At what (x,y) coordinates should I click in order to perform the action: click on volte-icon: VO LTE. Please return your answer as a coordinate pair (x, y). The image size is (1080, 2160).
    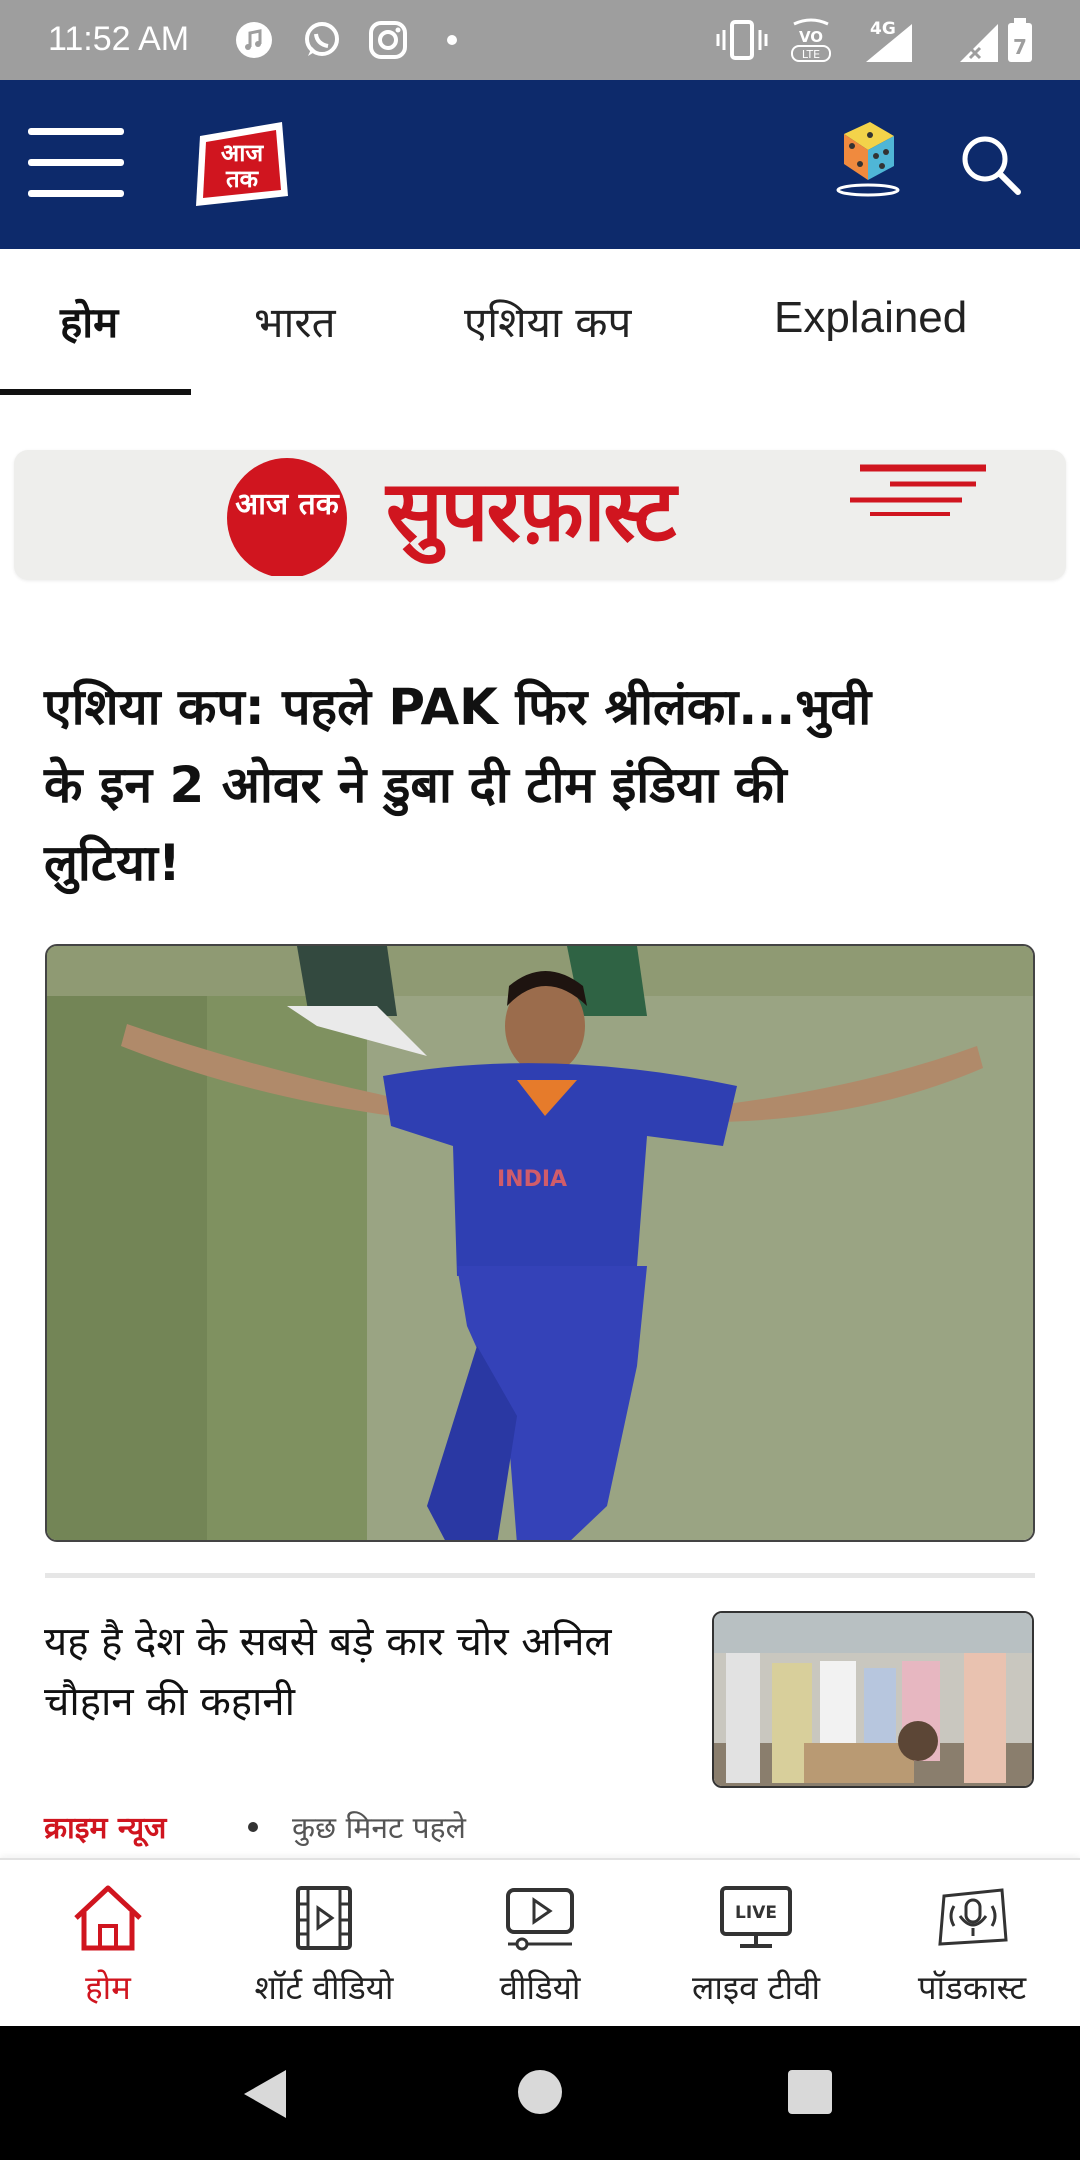
    Looking at the image, I should click on (811, 40).